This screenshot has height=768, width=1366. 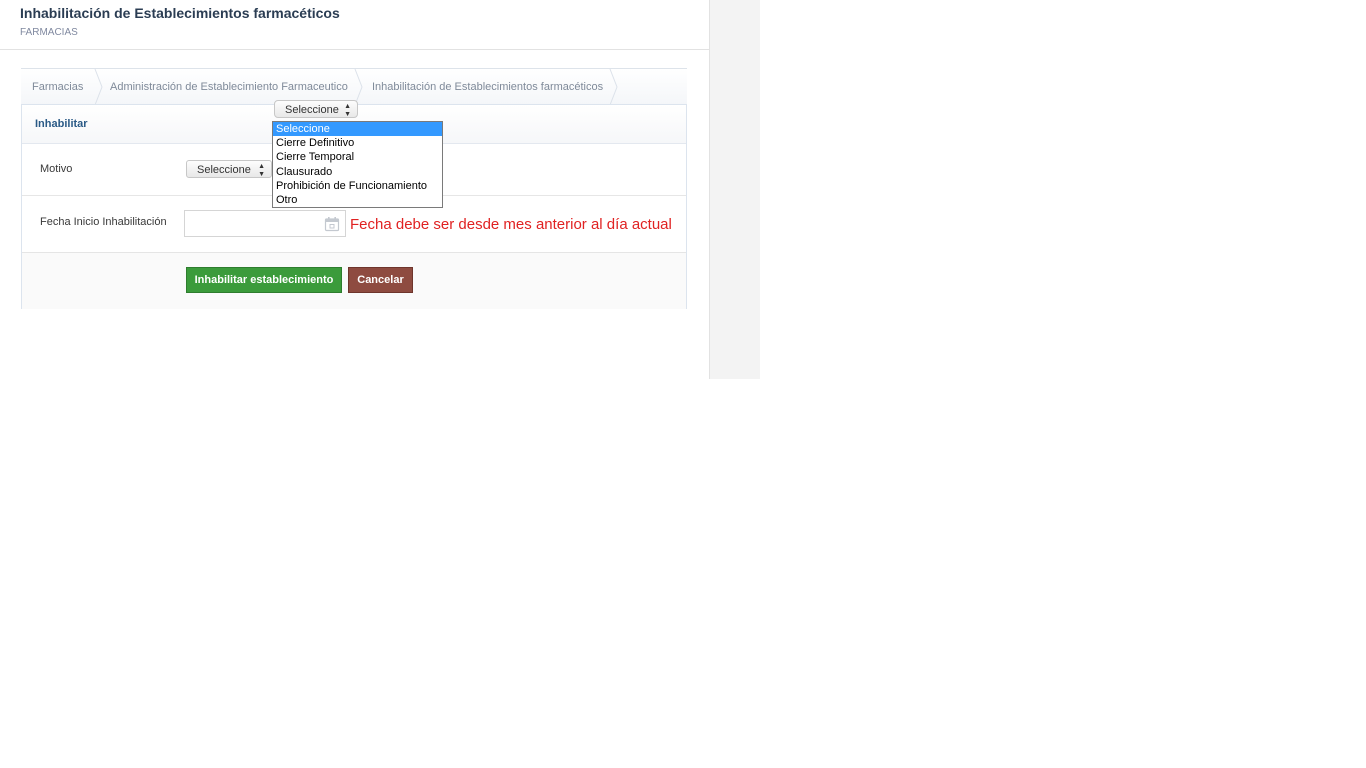 What do you see at coordinates (357, 172) in the screenshot?
I see `select-option-clausurado: Clausurado` at bounding box center [357, 172].